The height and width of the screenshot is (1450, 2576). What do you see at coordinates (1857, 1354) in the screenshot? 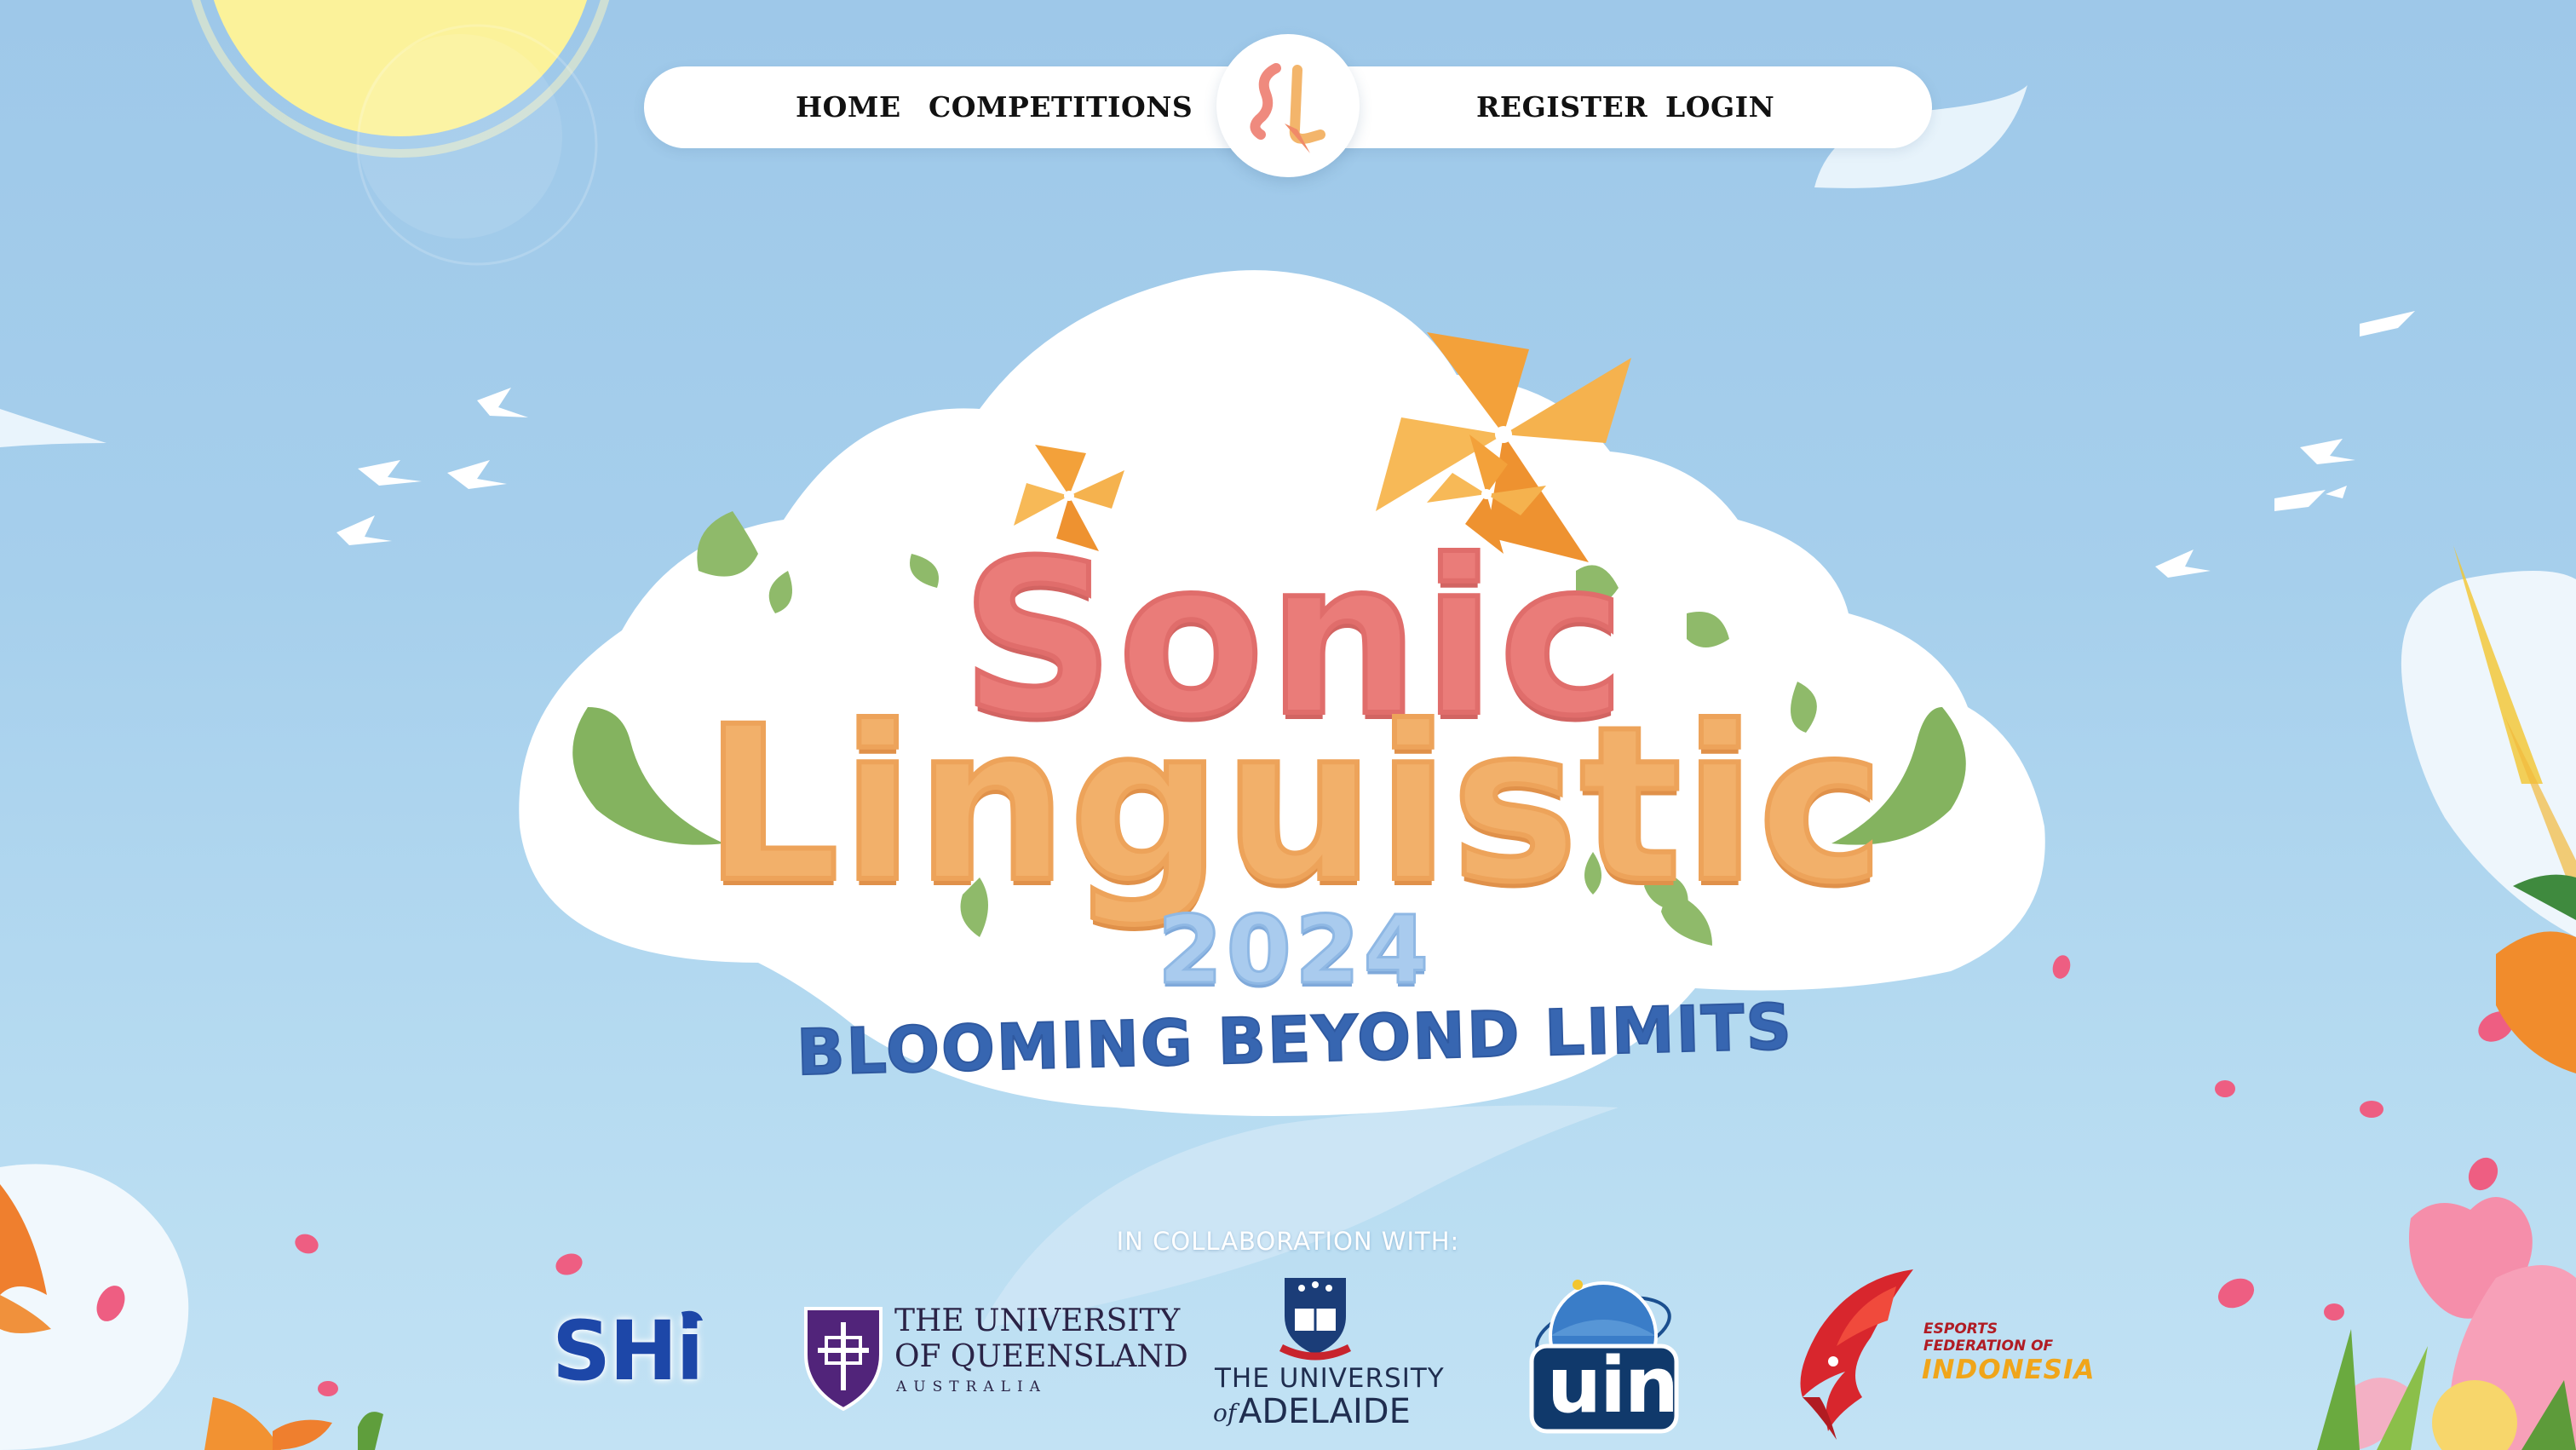
I see `eagle-icon` at bounding box center [1857, 1354].